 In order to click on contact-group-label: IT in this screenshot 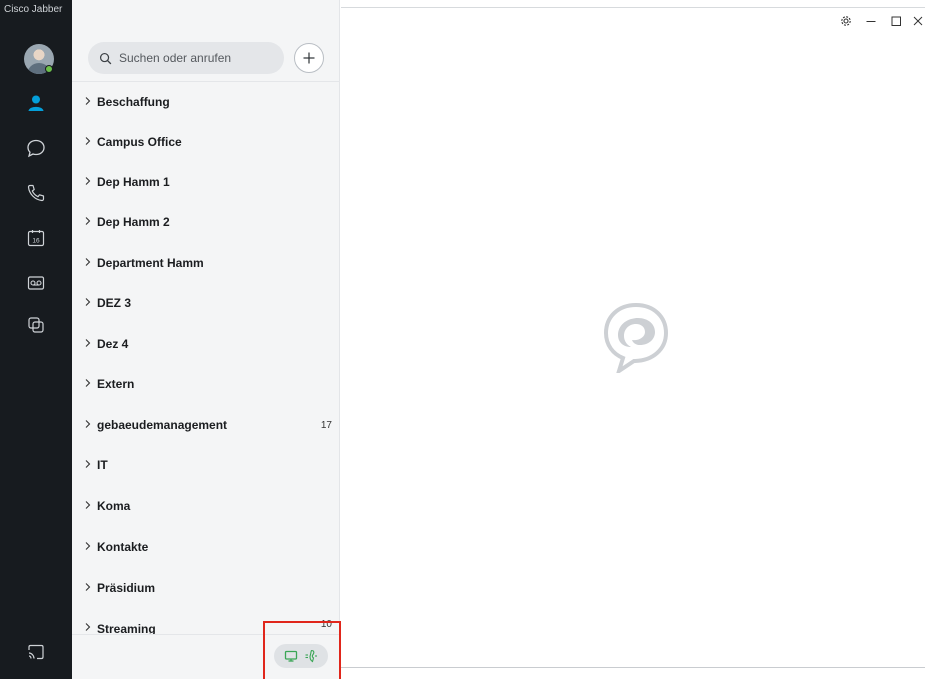, I will do `click(102, 465)`.